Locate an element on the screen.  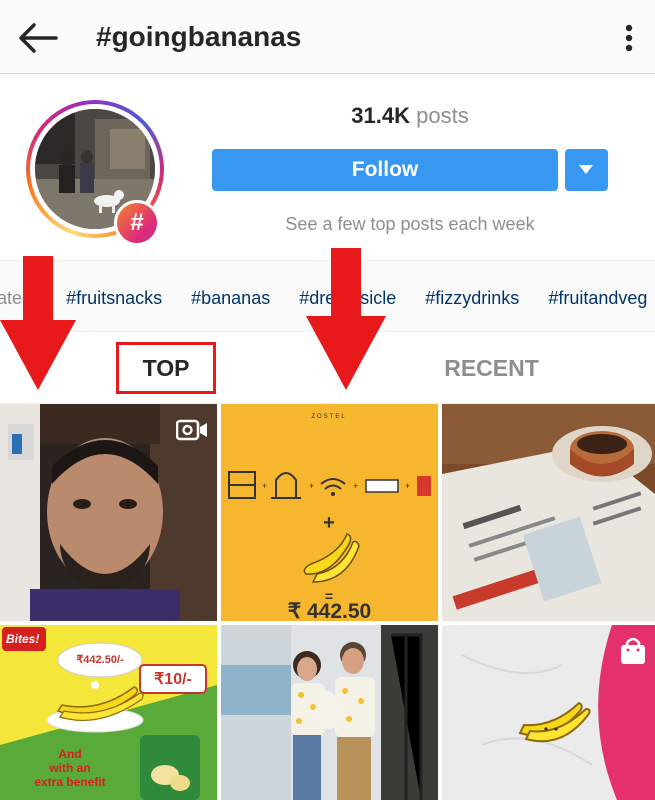
back-button is located at coordinates (38, 38).